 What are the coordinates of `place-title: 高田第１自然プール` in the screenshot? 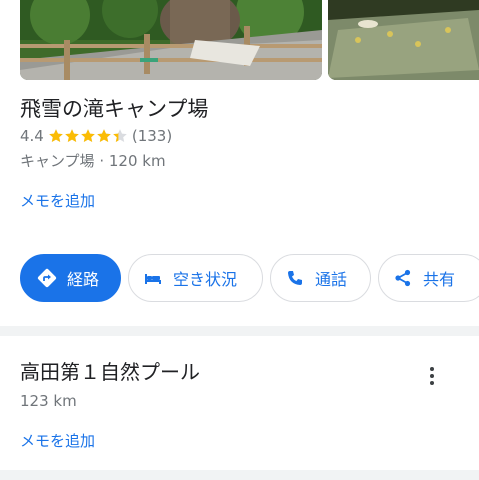 It's located at (110, 370).